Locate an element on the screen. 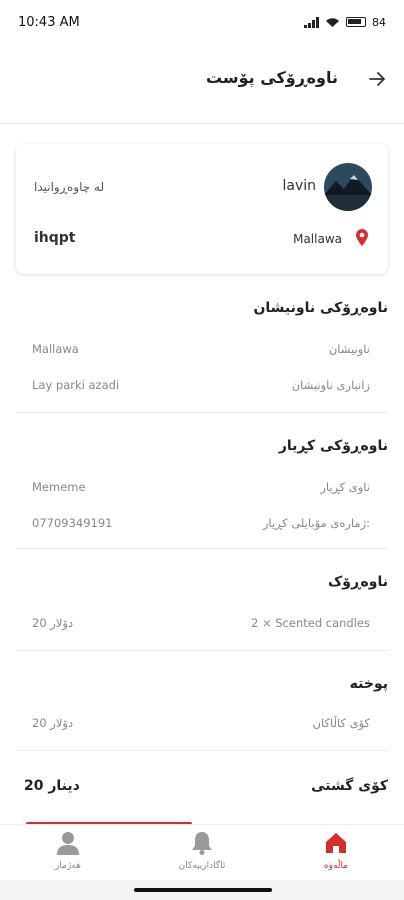 This screenshot has height=900, width=404. signal-icon is located at coordinates (311, 22).